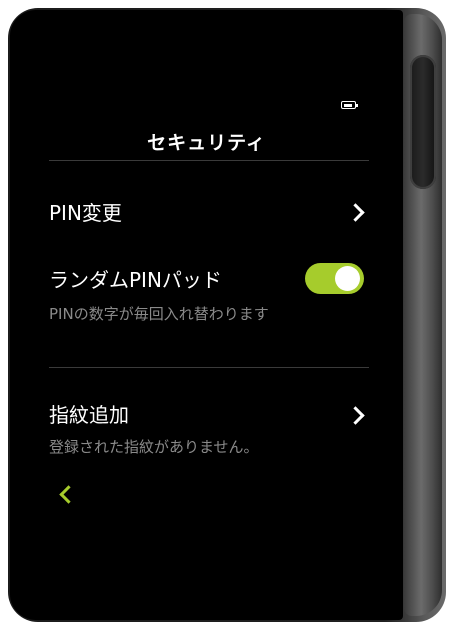 The image size is (450, 630). I want to click on header-divider, so click(209, 160).